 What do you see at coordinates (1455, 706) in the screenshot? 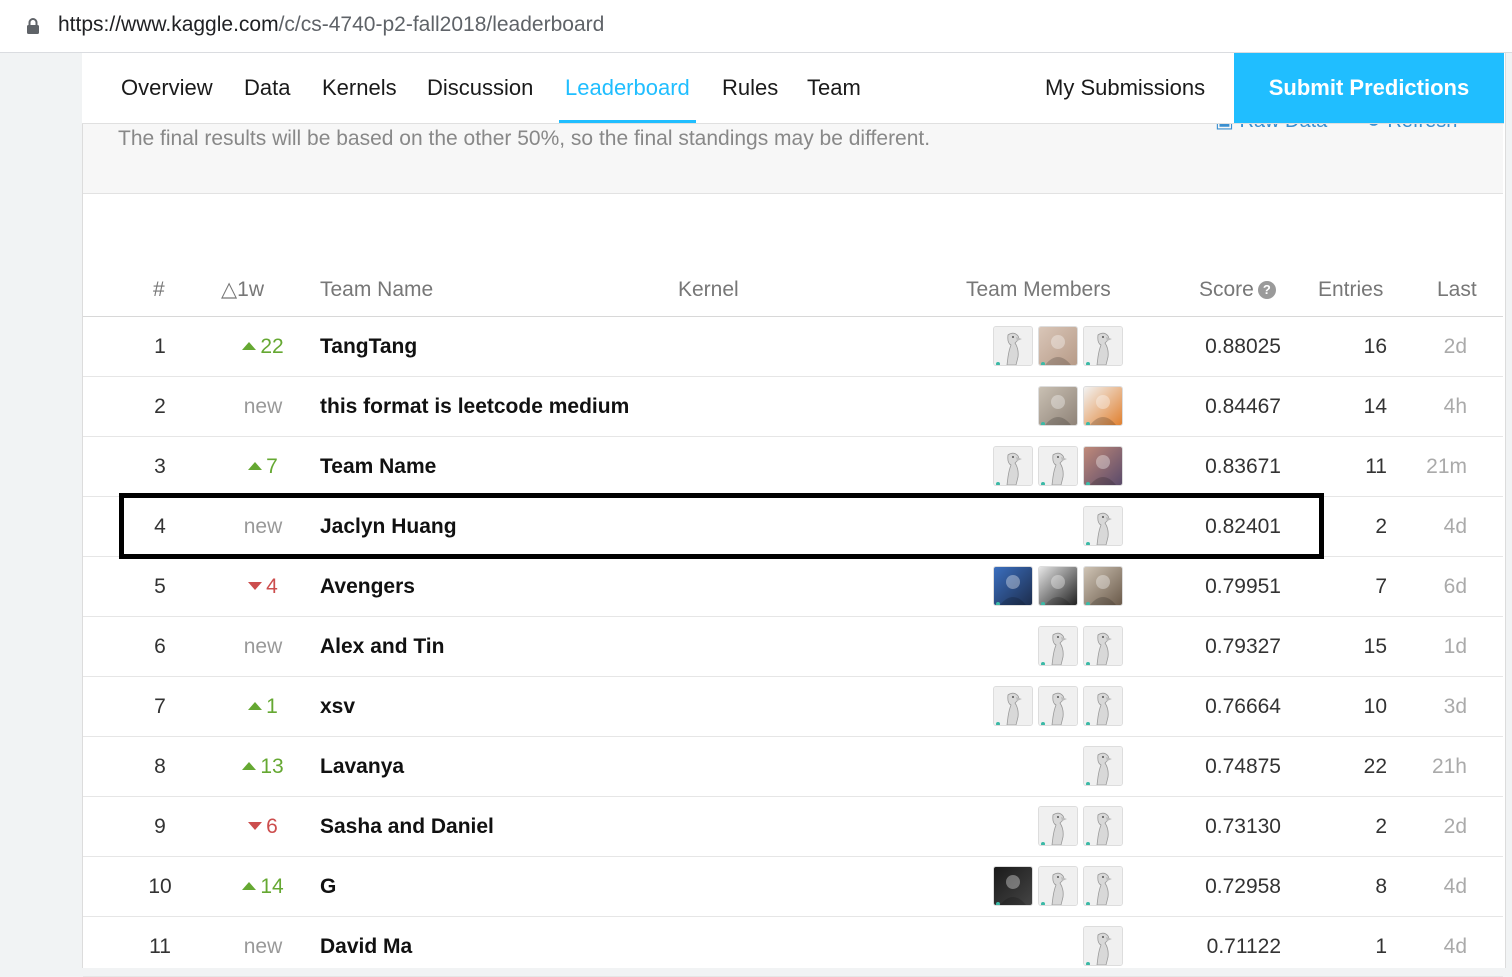
I see `last-cell: 3d` at bounding box center [1455, 706].